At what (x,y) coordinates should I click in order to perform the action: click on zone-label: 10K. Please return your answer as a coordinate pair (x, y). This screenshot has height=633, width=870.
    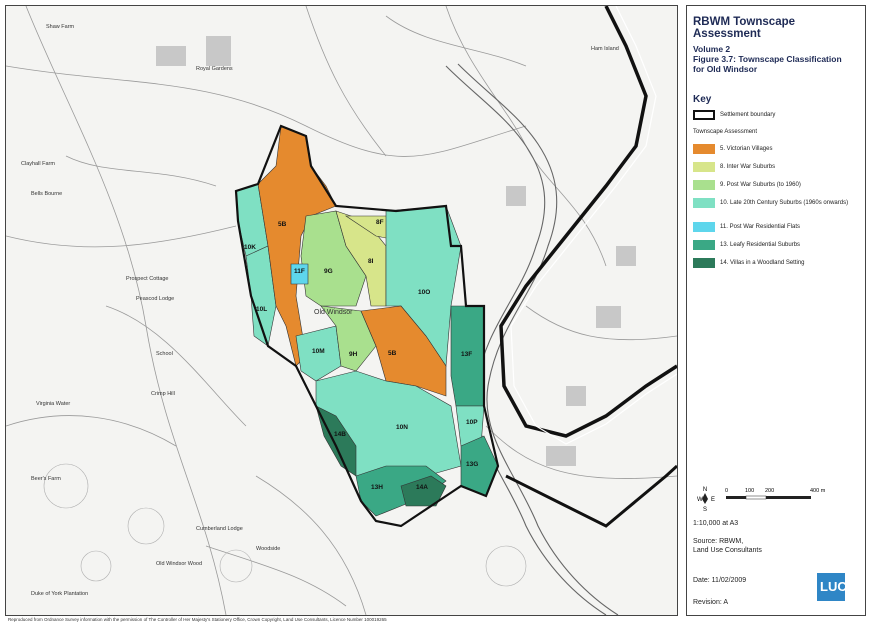
    Looking at the image, I should click on (250, 247).